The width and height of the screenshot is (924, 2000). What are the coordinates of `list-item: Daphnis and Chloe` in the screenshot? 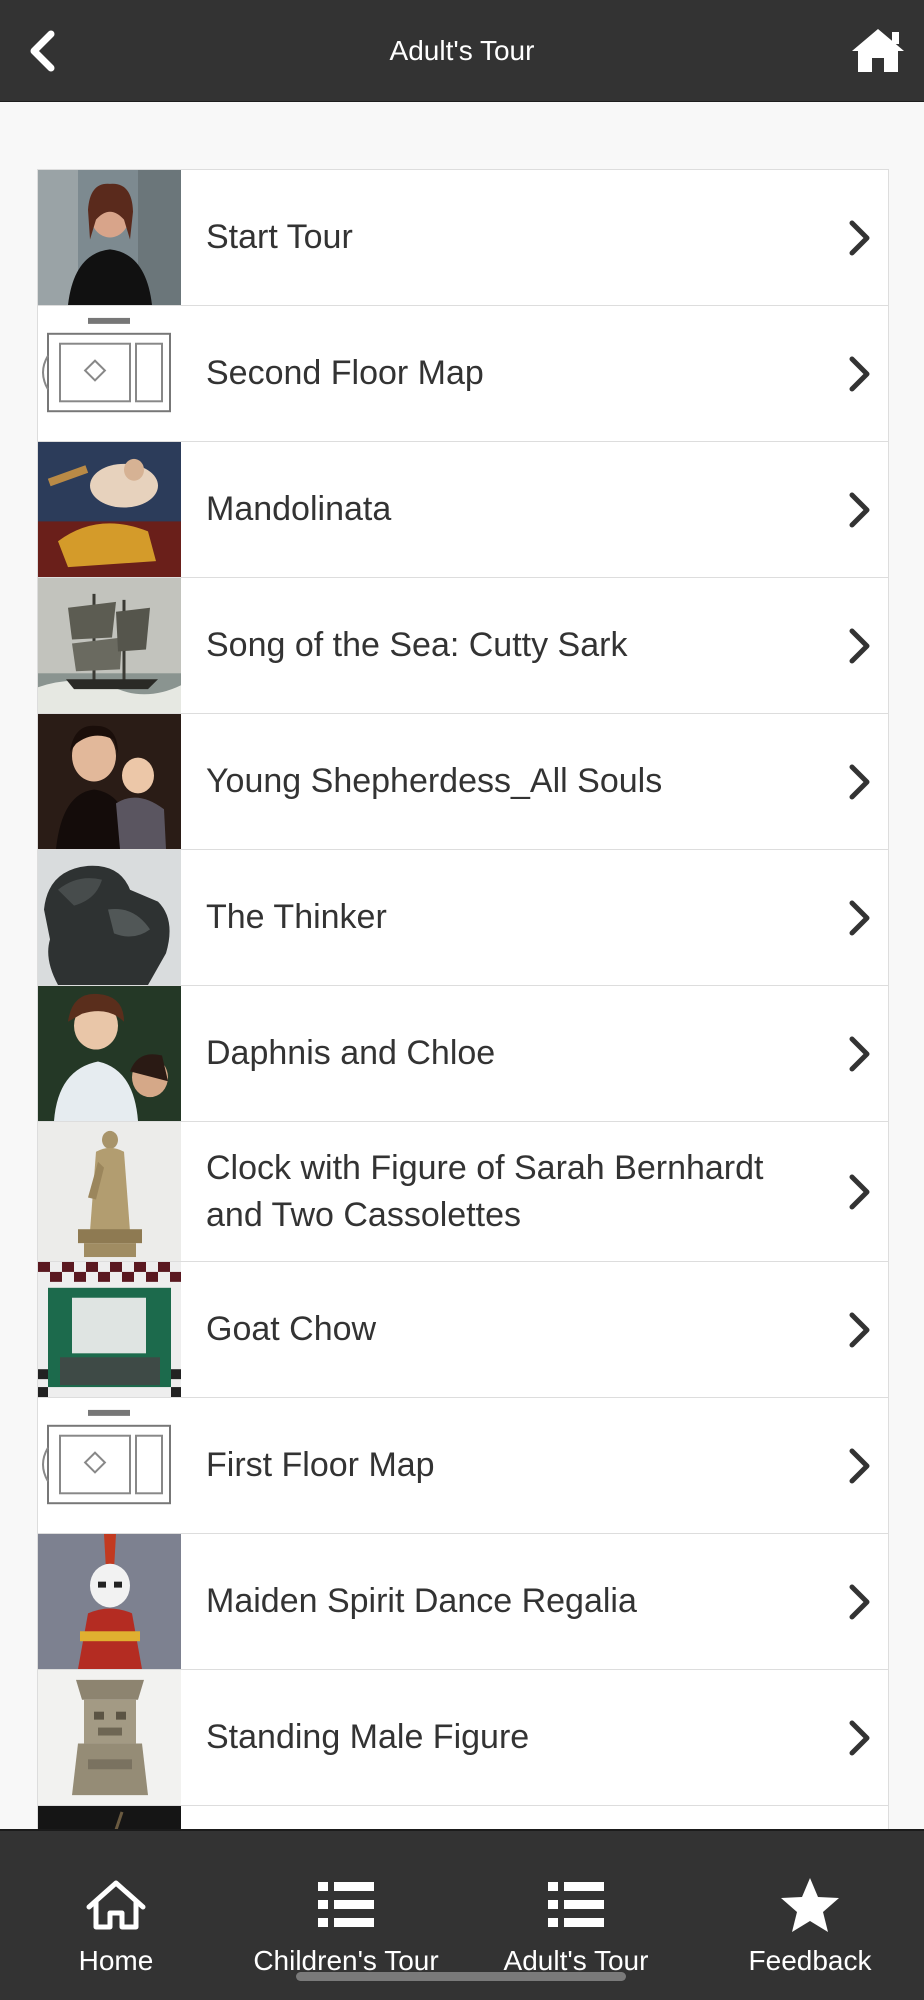 It's located at (463, 1054).